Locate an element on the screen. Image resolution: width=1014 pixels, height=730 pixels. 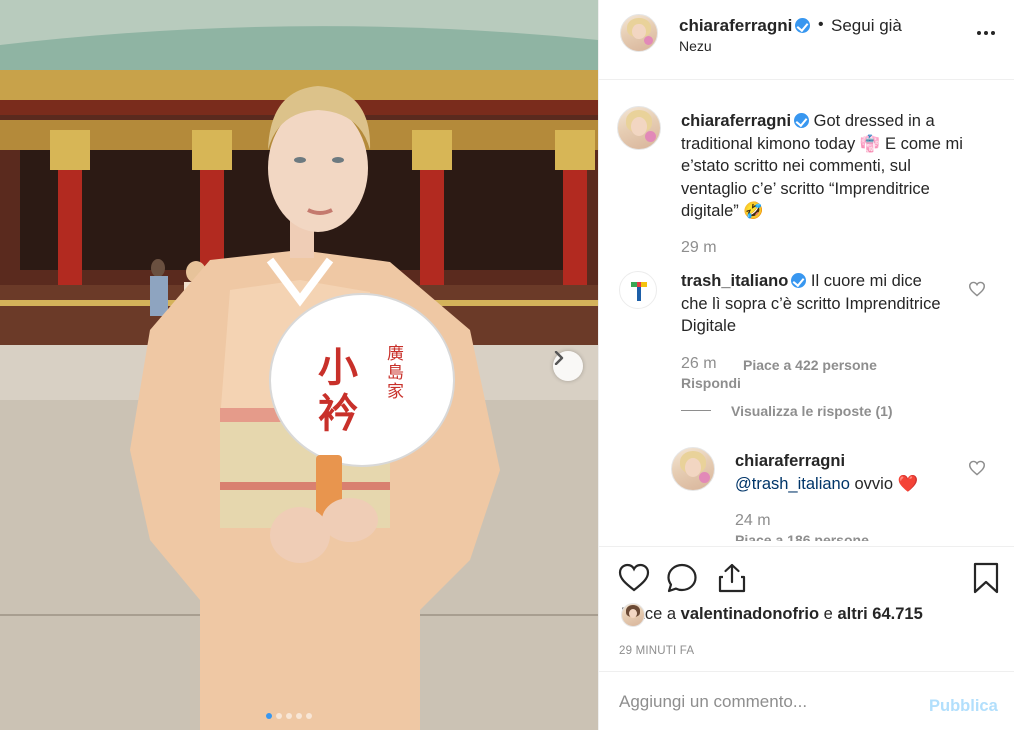
reply-button: Rispondi is located at coordinates (711, 383).